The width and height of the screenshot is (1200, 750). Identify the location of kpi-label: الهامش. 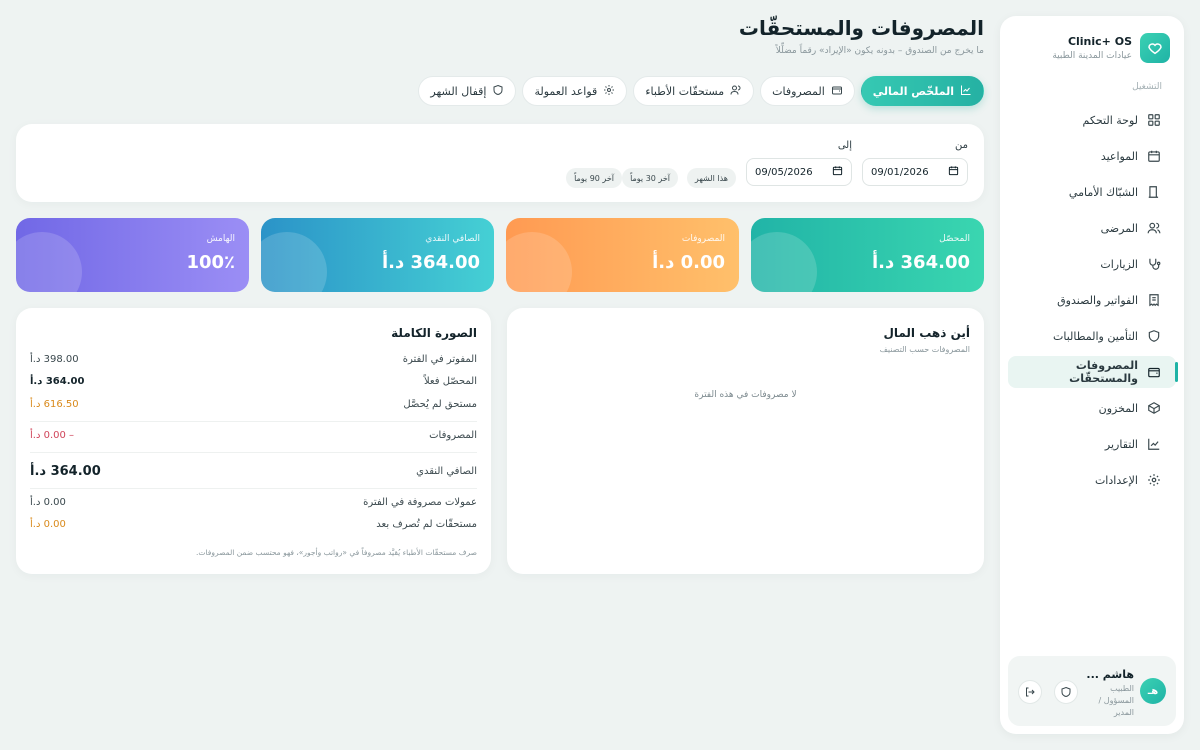
(220, 239).